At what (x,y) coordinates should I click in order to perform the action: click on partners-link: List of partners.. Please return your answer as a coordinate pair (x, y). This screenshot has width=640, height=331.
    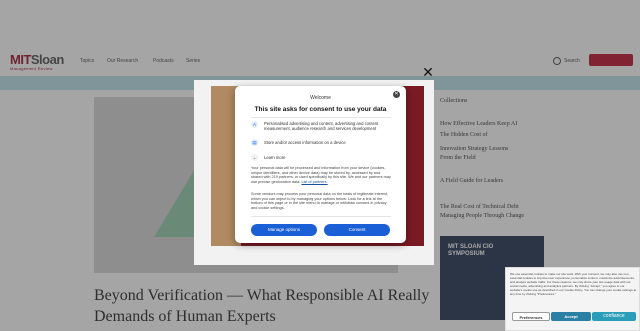
    Looking at the image, I should click on (314, 182).